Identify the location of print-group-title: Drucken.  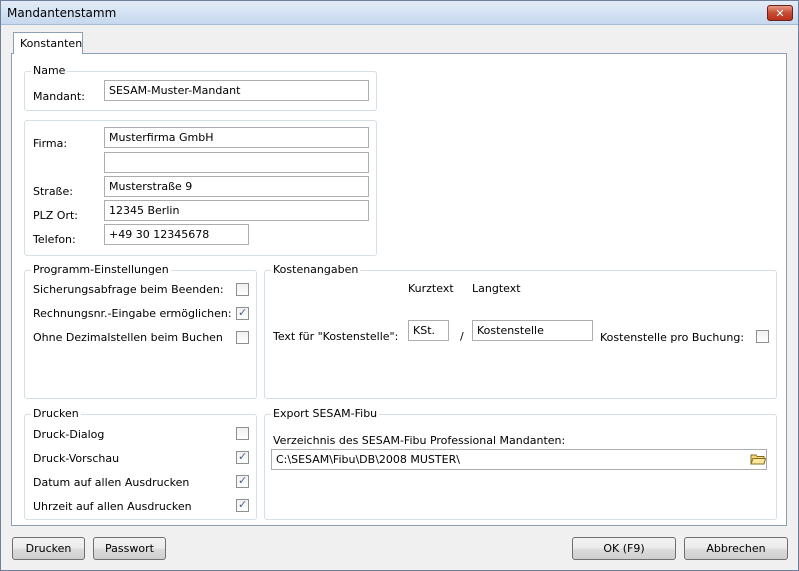
(56, 413).